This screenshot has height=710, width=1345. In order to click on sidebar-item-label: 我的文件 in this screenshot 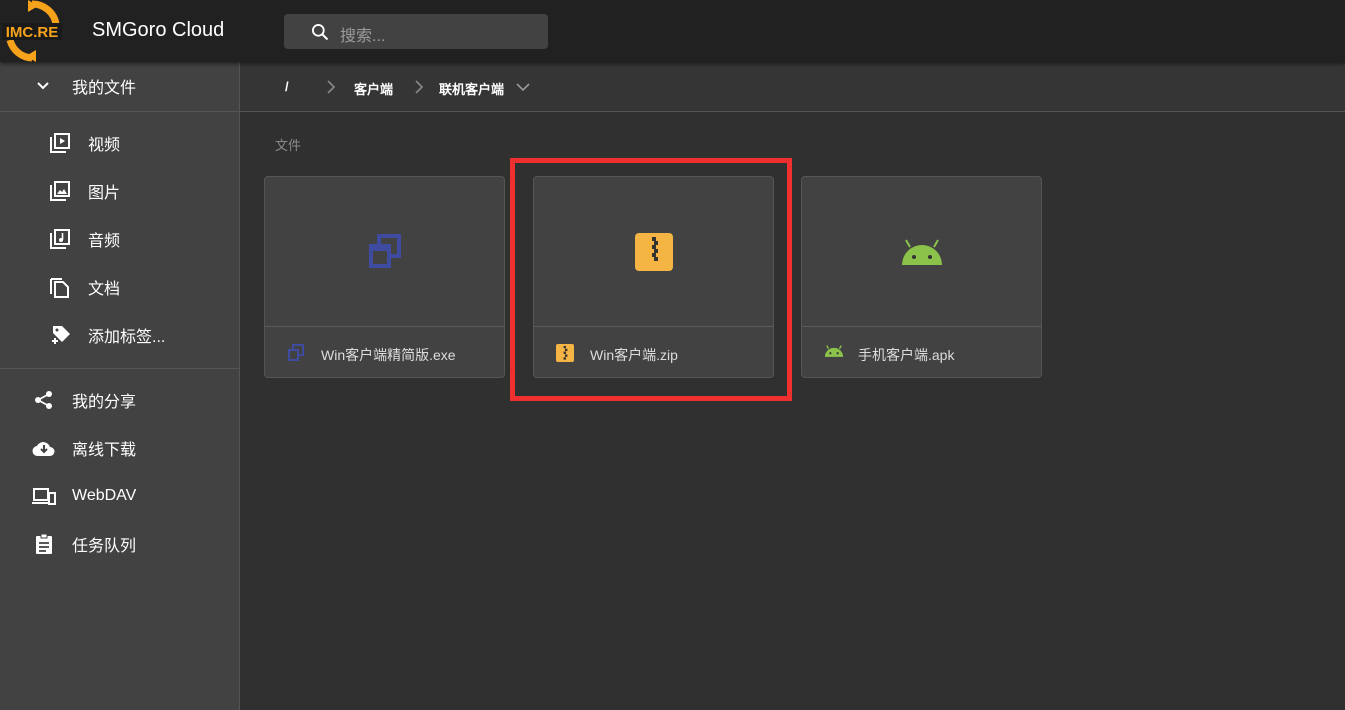, I will do `click(104, 88)`.